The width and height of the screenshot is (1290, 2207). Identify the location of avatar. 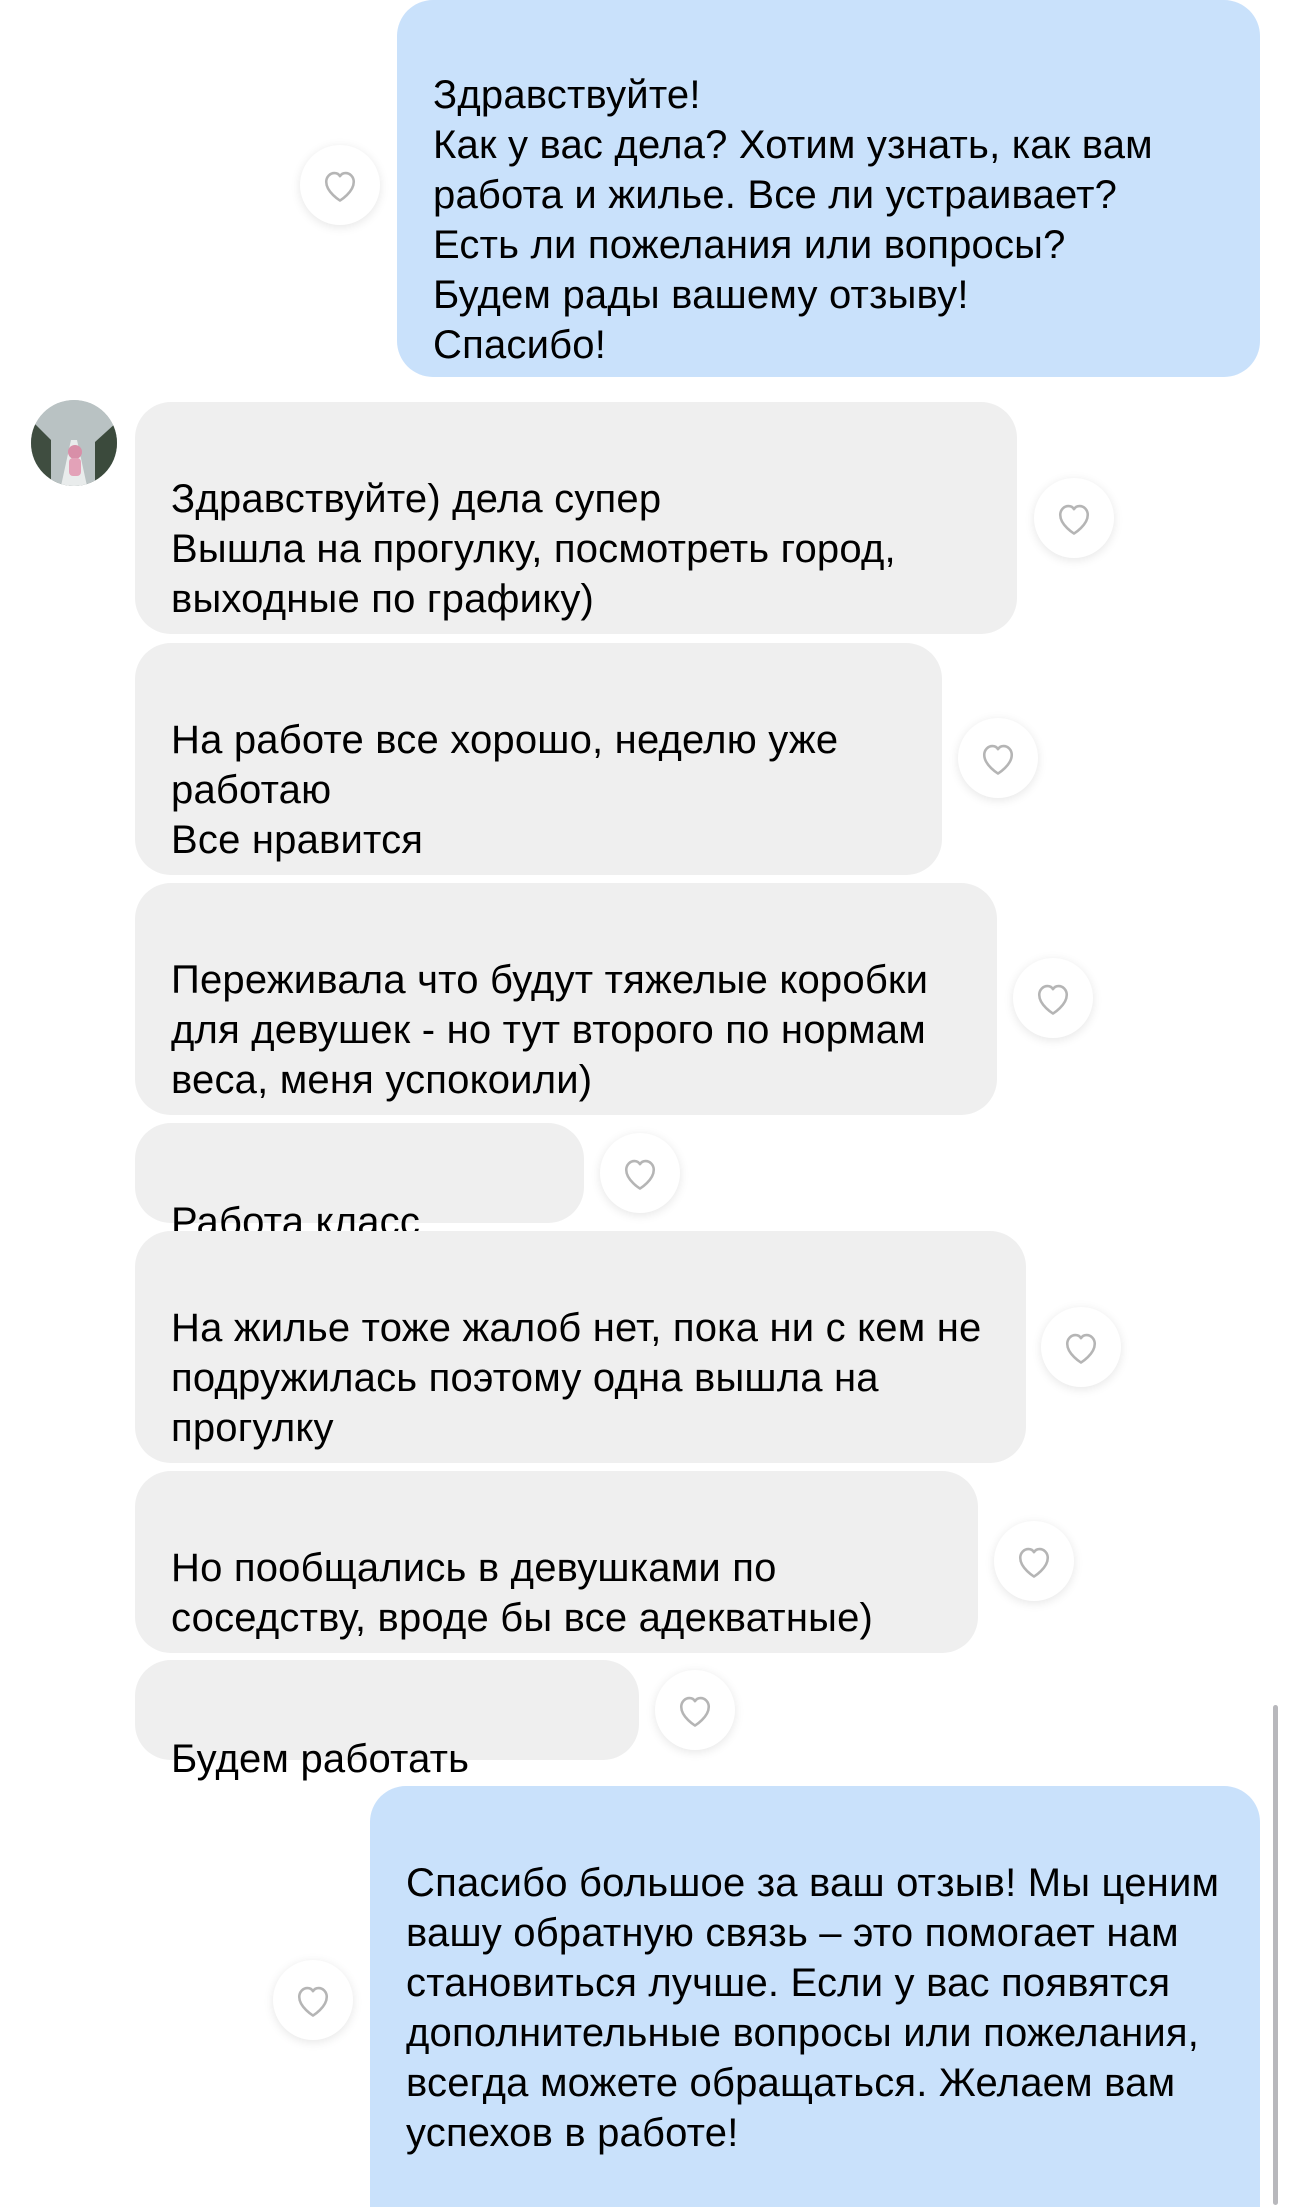
(74, 443).